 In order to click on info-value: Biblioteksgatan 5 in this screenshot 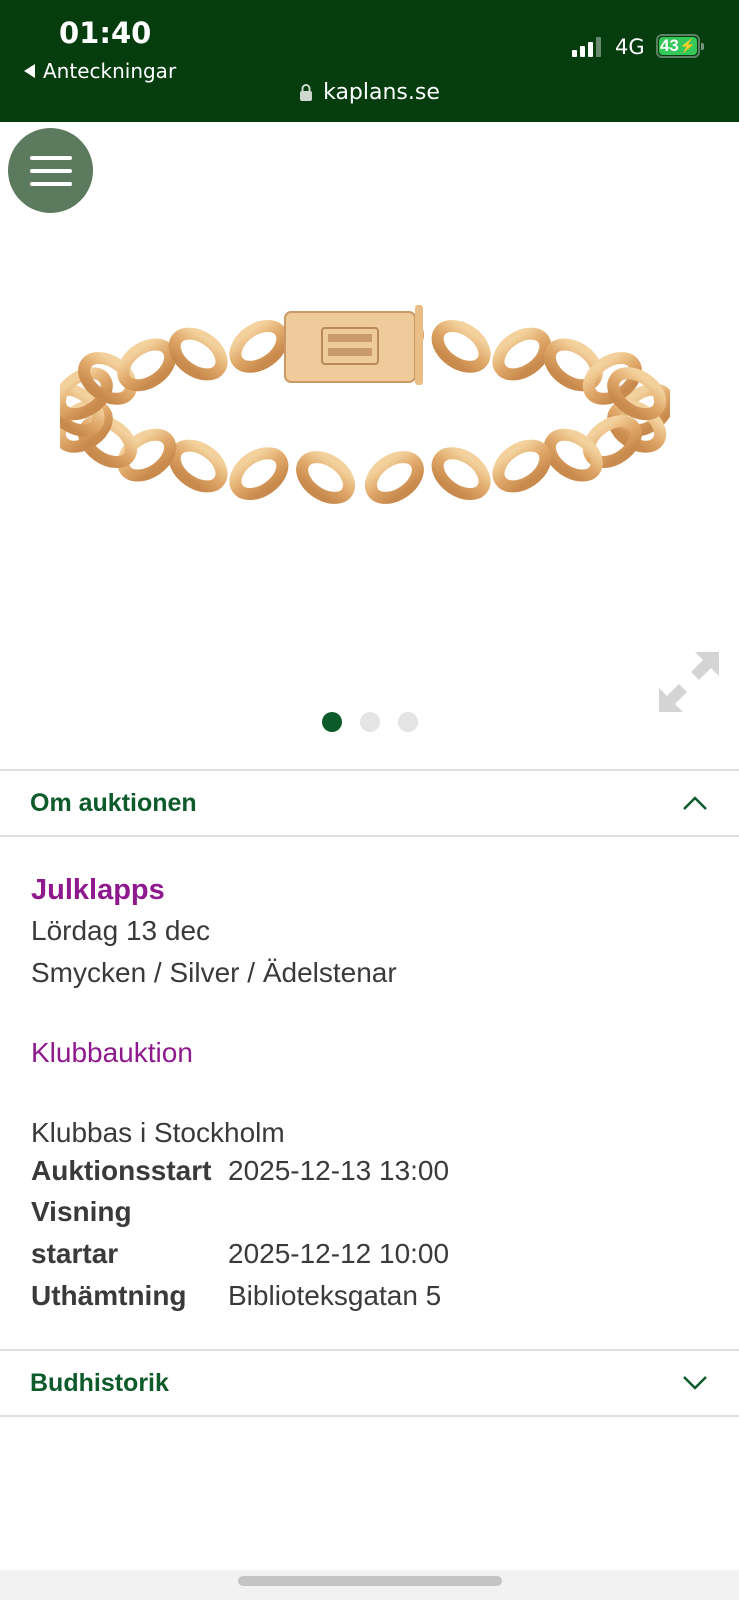, I will do `click(335, 1295)`.